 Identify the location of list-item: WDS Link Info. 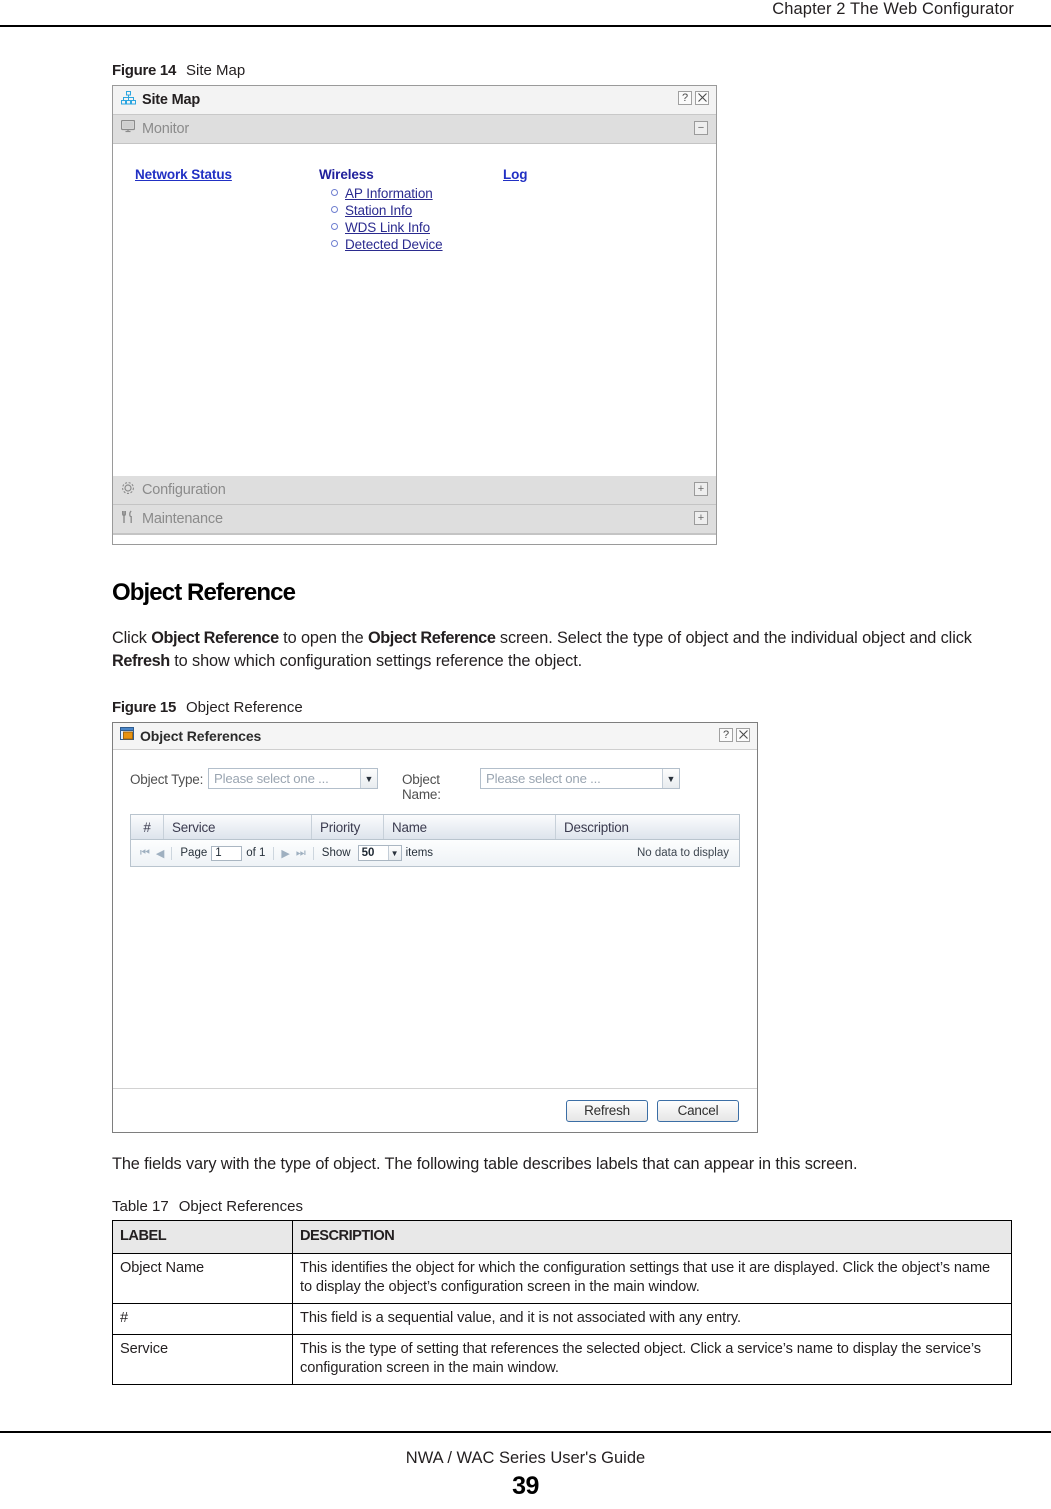
(387, 227).